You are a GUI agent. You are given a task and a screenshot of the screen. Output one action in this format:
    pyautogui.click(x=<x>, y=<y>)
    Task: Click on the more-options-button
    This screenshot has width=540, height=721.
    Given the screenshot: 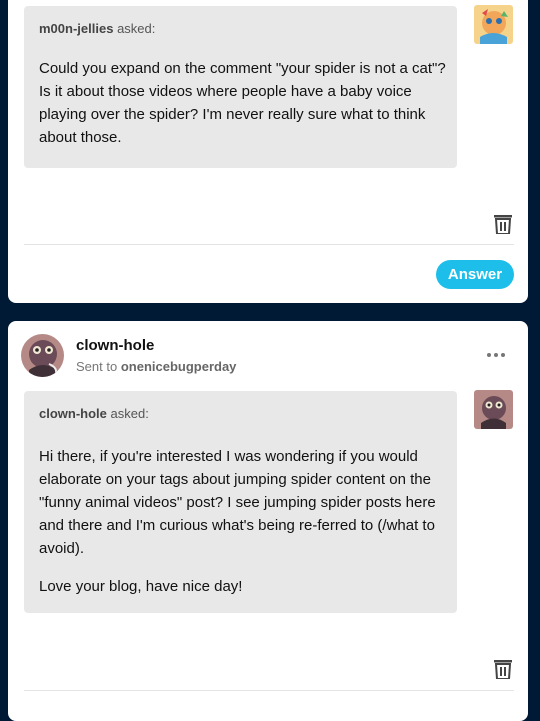 What is the action you would take?
    pyautogui.click(x=498, y=355)
    